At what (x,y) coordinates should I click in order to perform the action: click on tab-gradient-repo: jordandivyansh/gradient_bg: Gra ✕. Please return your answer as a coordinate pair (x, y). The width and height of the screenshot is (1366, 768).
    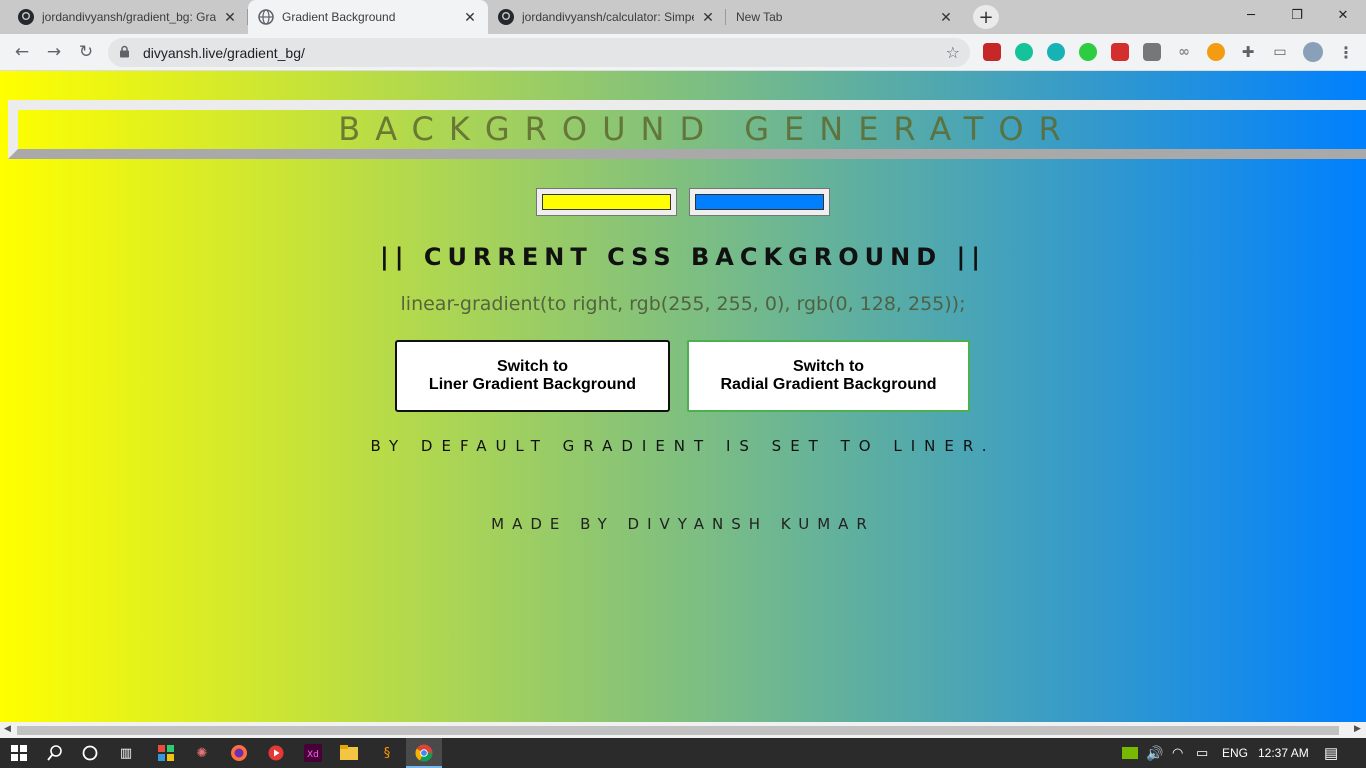
    Looking at the image, I should click on (128, 17).